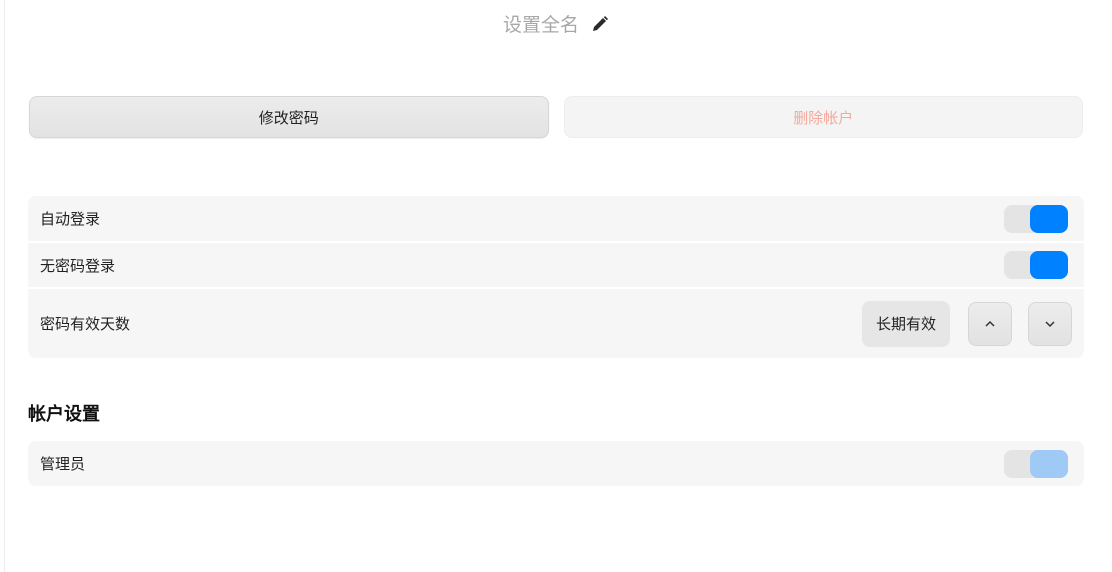 The height and width of the screenshot is (572, 1112). What do you see at coordinates (70, 219) in the screenshot?
I see `auto-login-label: 自动登录` at bounding box center [70, 219].